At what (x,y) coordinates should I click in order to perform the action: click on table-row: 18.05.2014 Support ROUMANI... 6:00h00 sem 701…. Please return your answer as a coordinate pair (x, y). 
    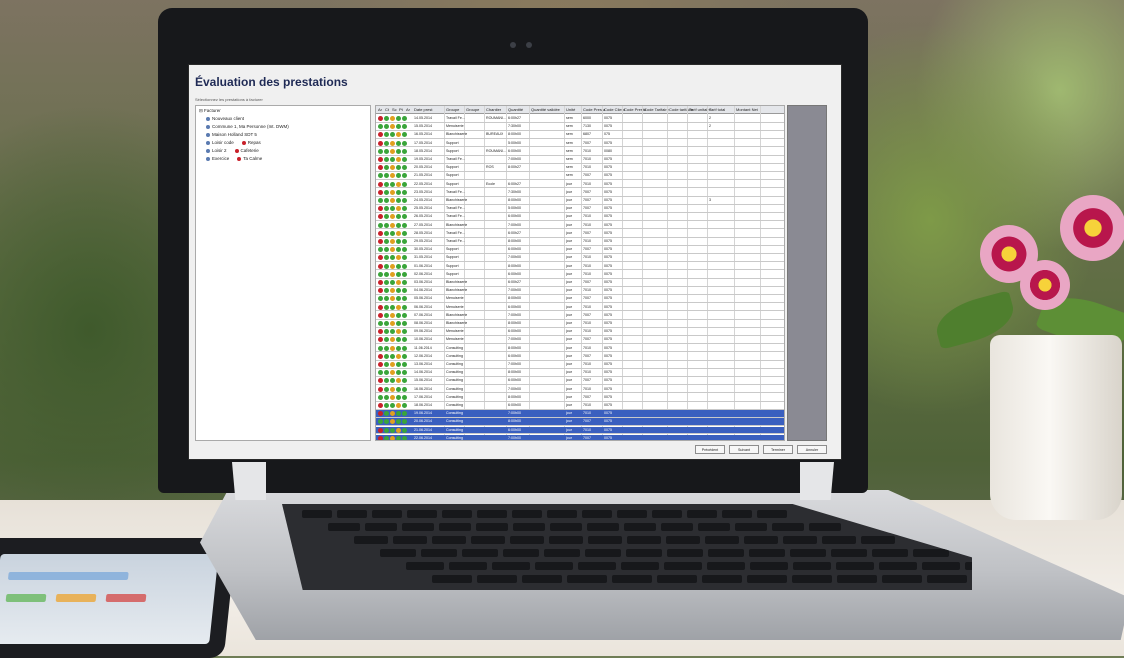
    Looking at the image, I should click on (580, 152).